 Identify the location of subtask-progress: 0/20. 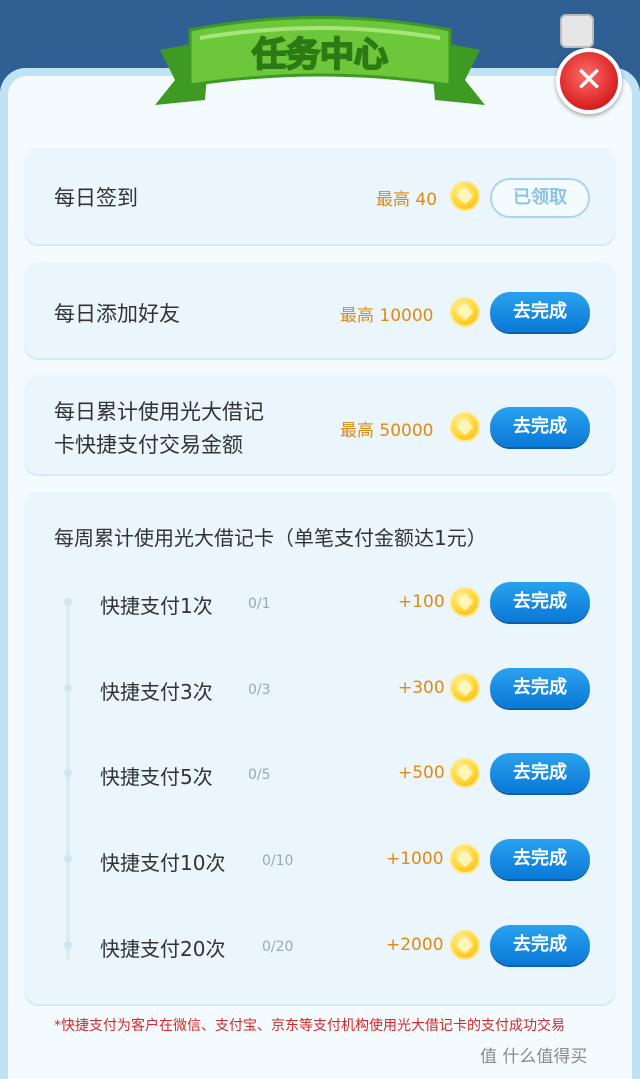
(278, 947).